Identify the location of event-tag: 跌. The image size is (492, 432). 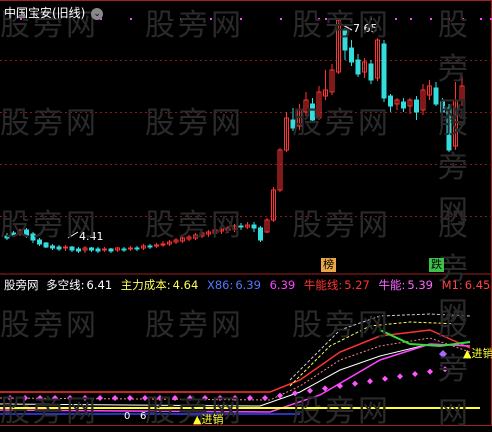
(436, 265).